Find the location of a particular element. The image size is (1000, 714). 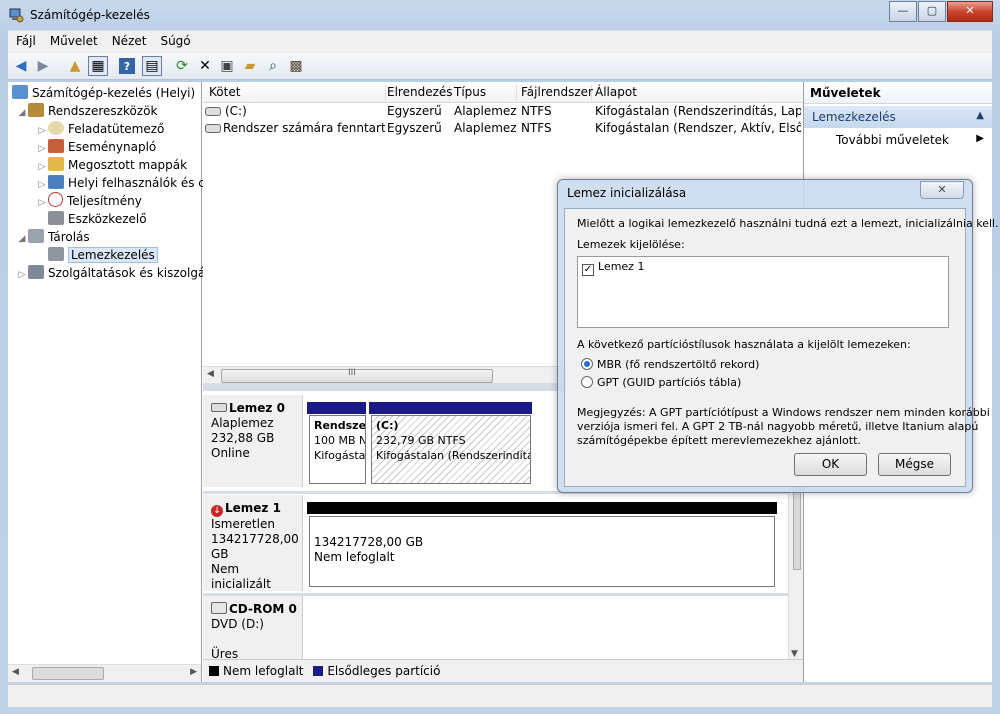

actions-section-disk-management: Lemezkezelés ▲ is located at coordinates (898, 117).